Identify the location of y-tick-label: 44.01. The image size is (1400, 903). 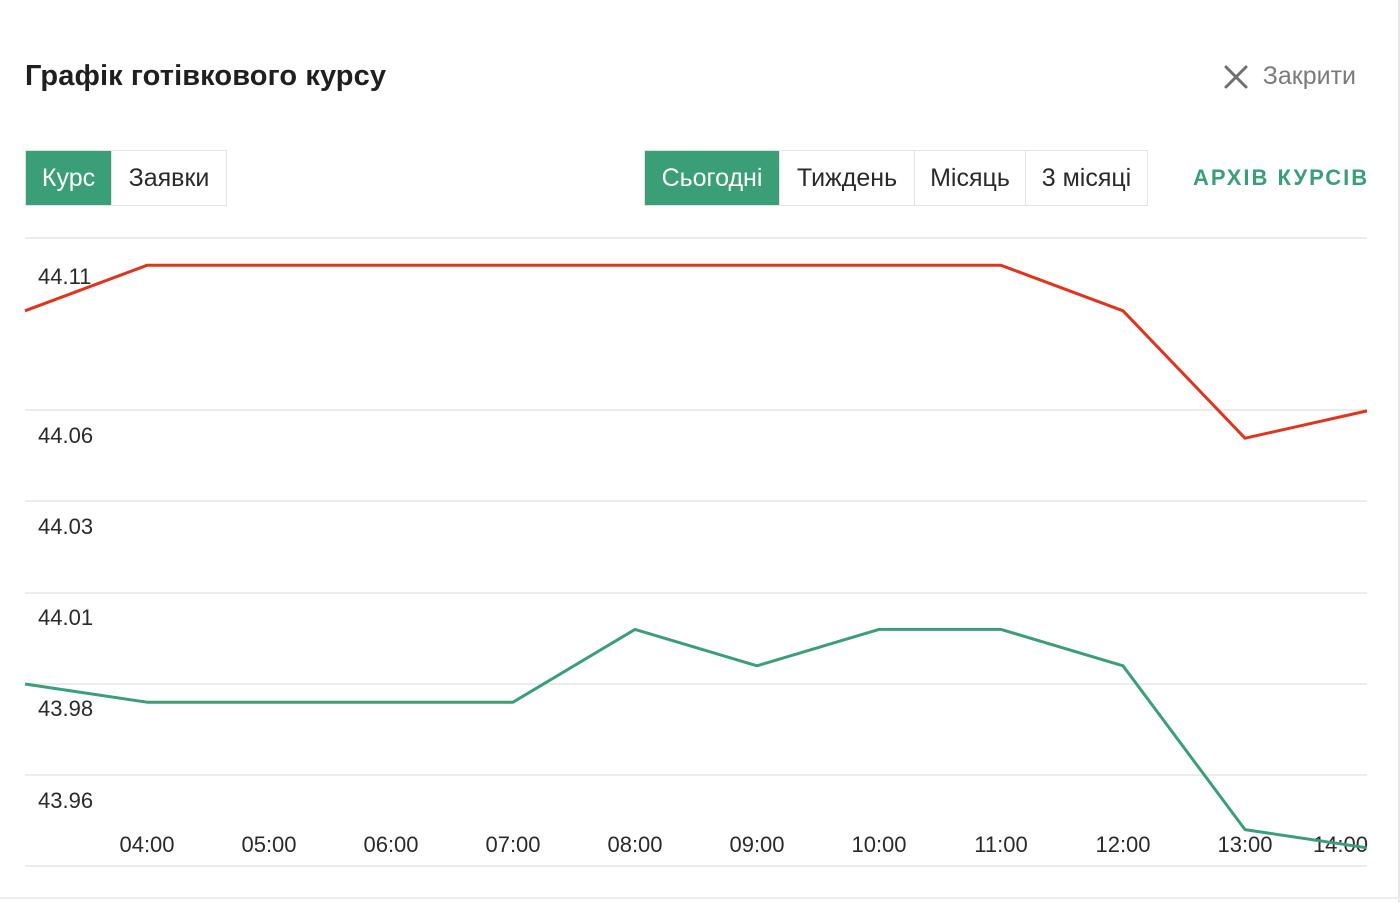
(65, 617).